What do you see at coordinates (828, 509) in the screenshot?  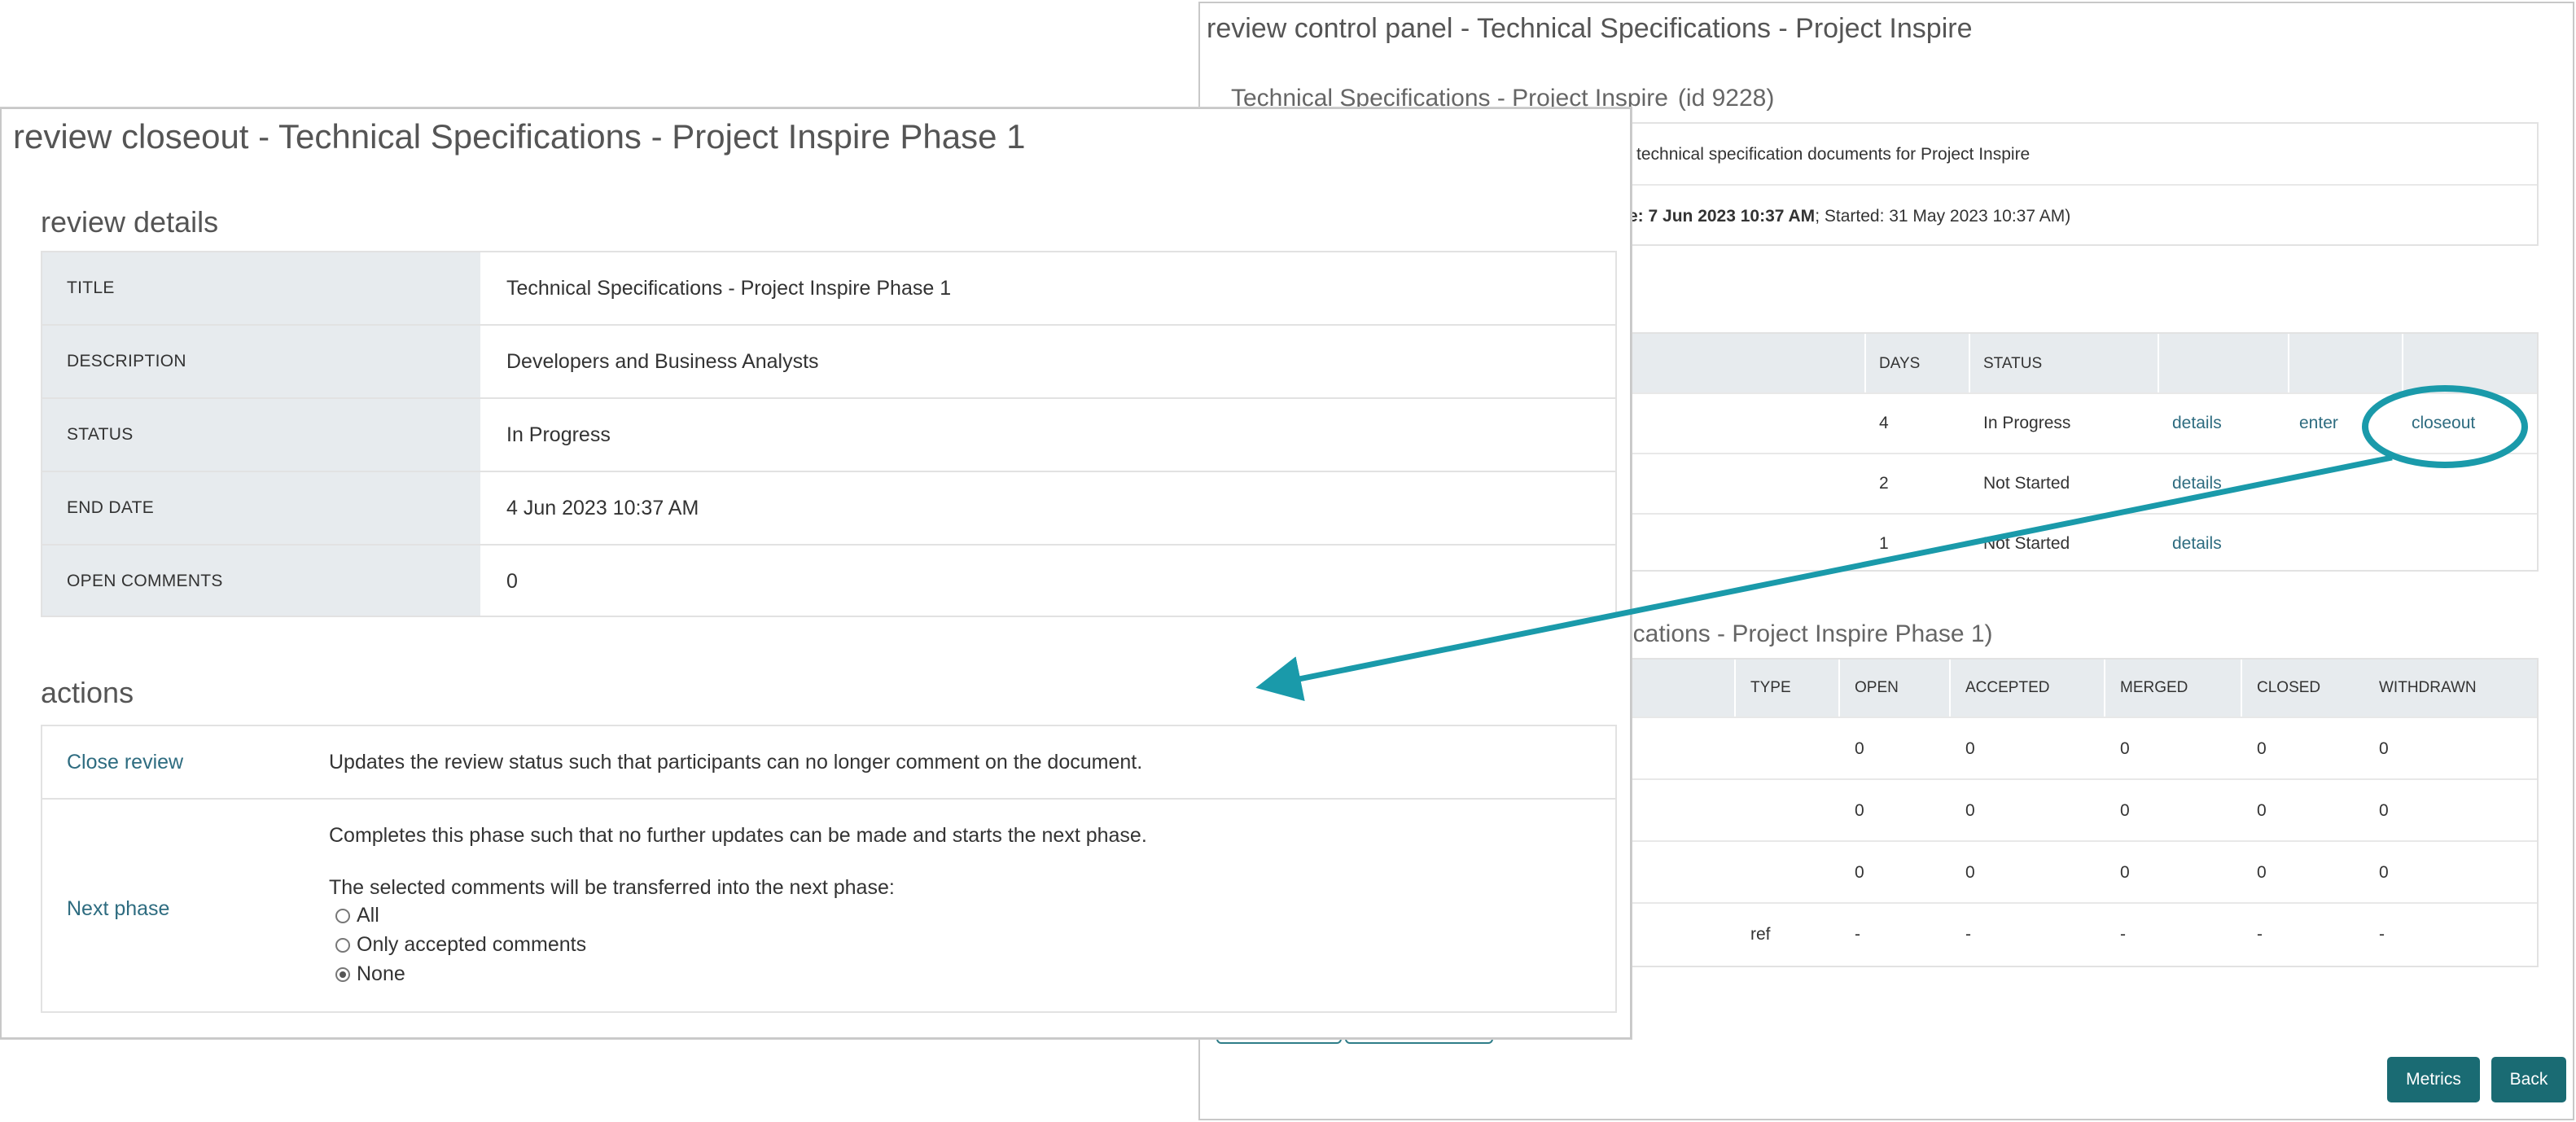 I see `details-row-end-date: END DATE 4 Jun 2023 10:37 AM` at bounding box center [828, 509].